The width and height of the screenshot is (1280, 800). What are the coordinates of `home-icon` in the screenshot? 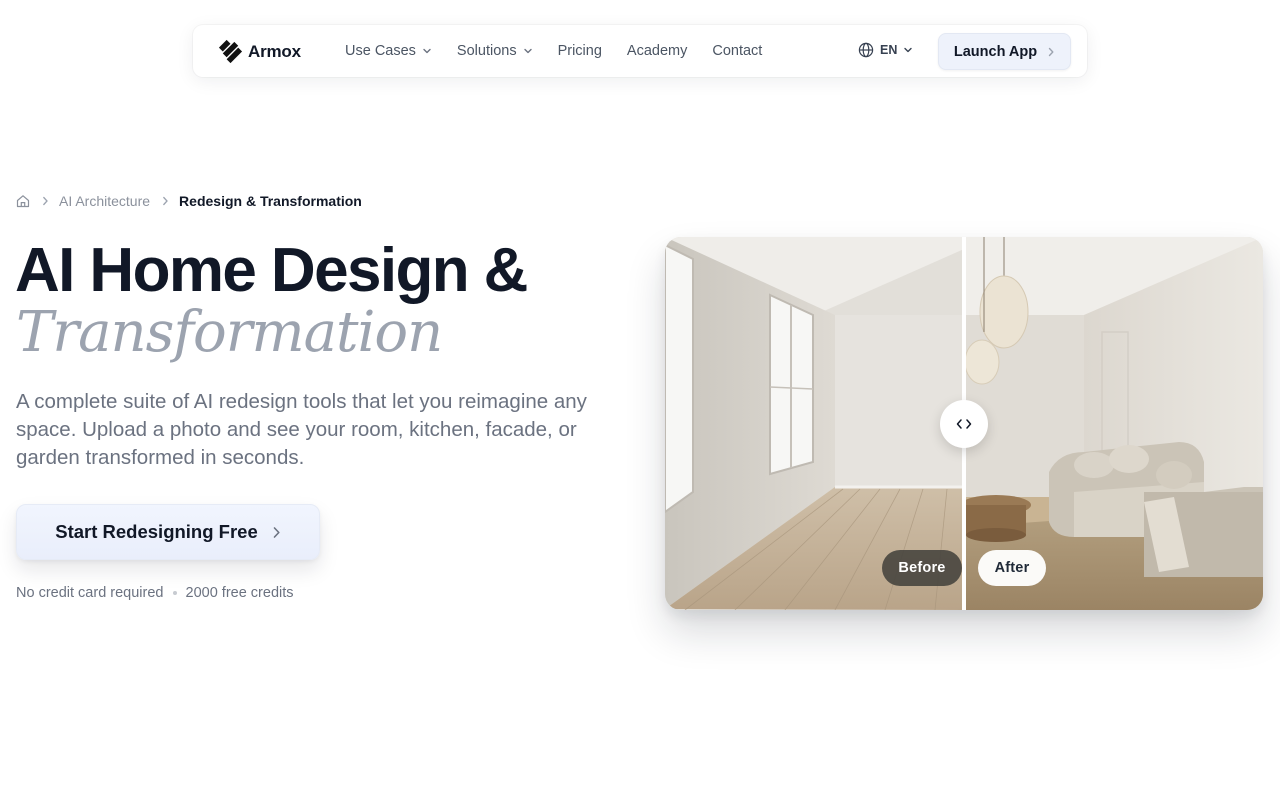 It's located at (23, 201).